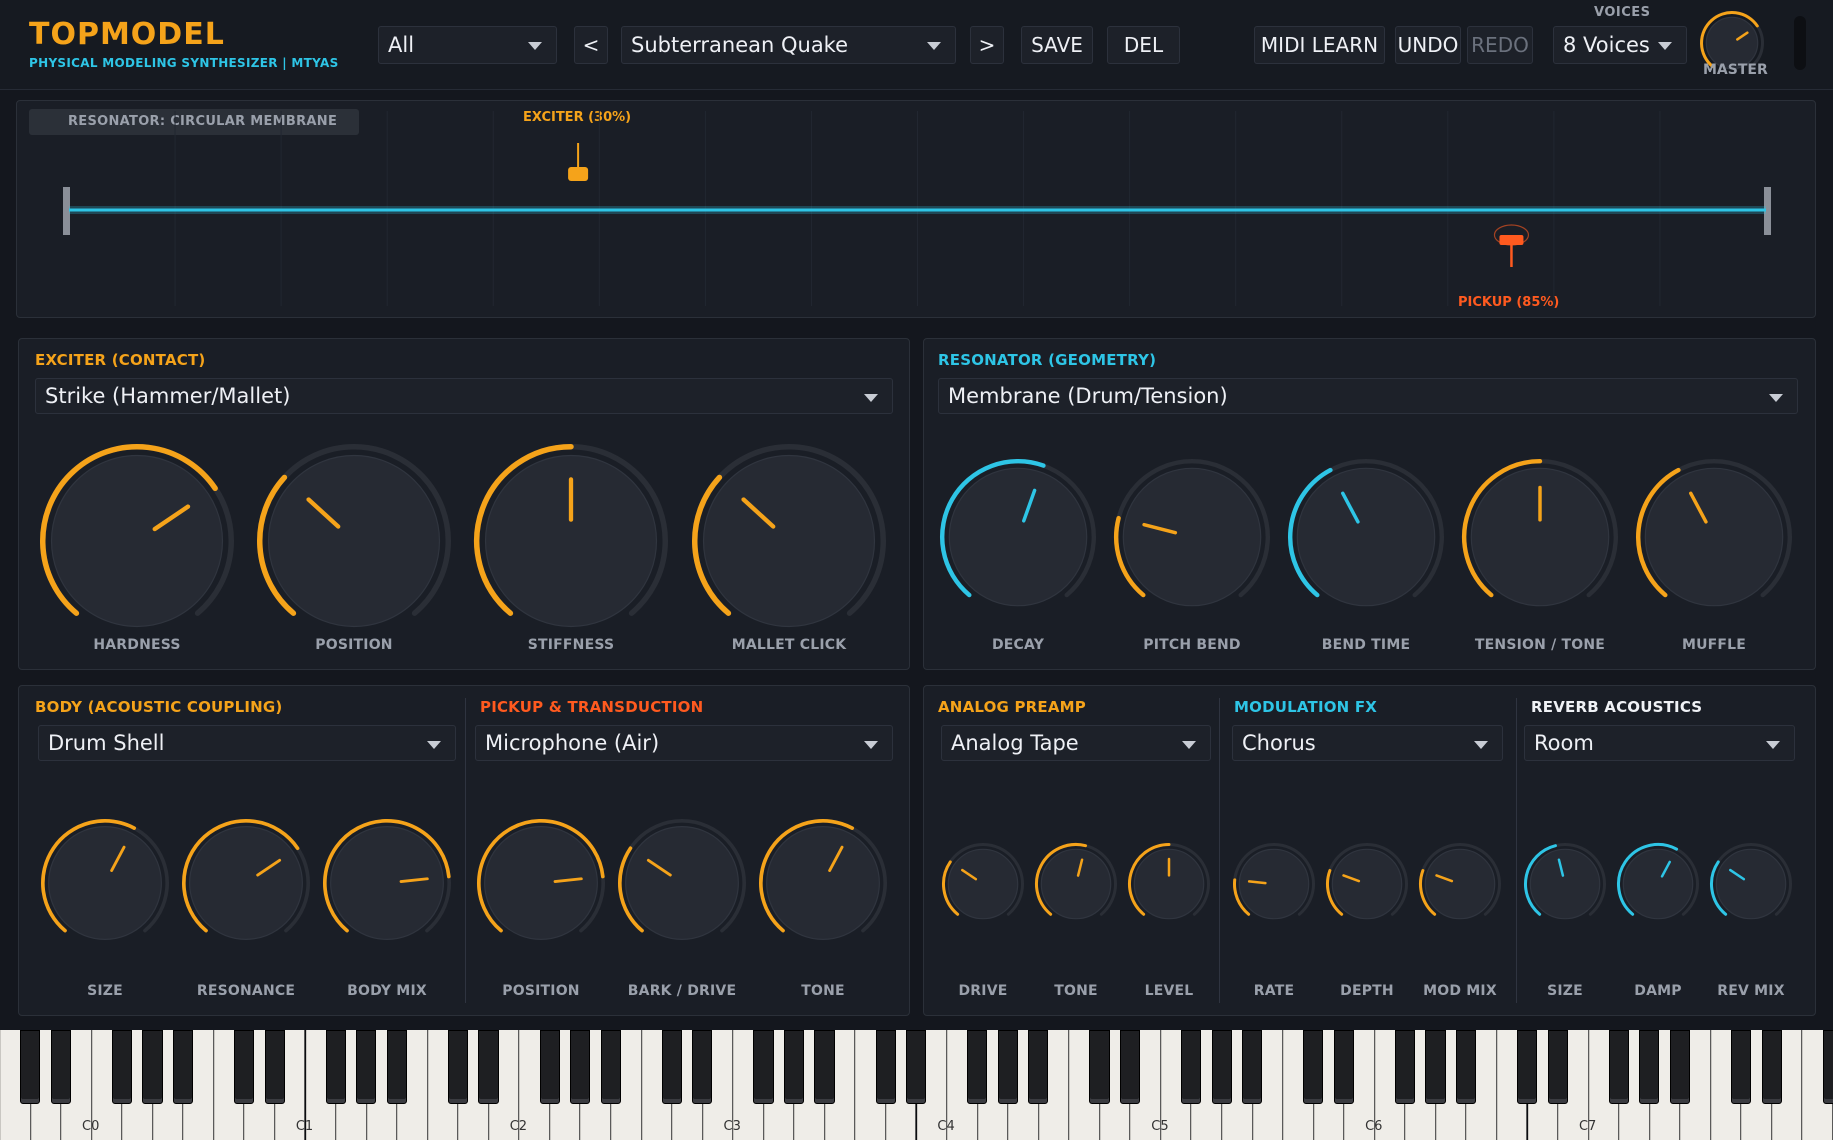 This screenshot has height=1140, width=1833. Describe the element at coordinates (541, 883) in the screenshot. I see `pickup-position-knob` at that location.